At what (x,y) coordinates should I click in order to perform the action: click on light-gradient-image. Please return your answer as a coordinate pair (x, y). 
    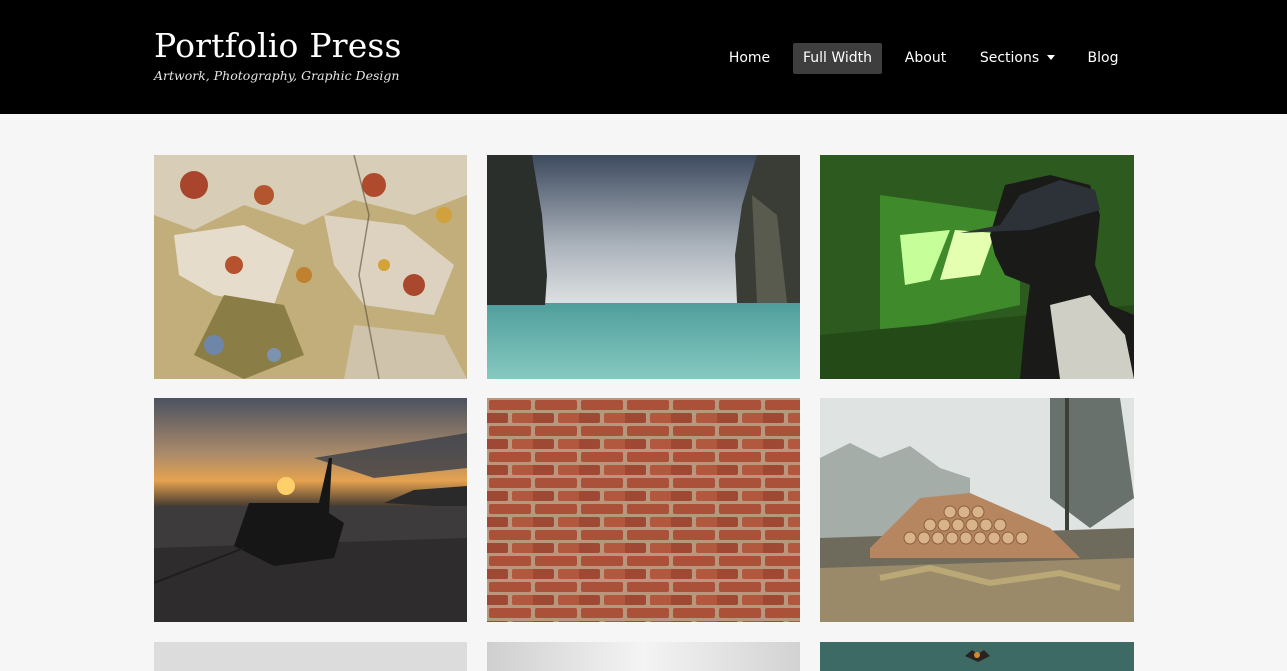
    Looking at the image, I should click on (643, 656).